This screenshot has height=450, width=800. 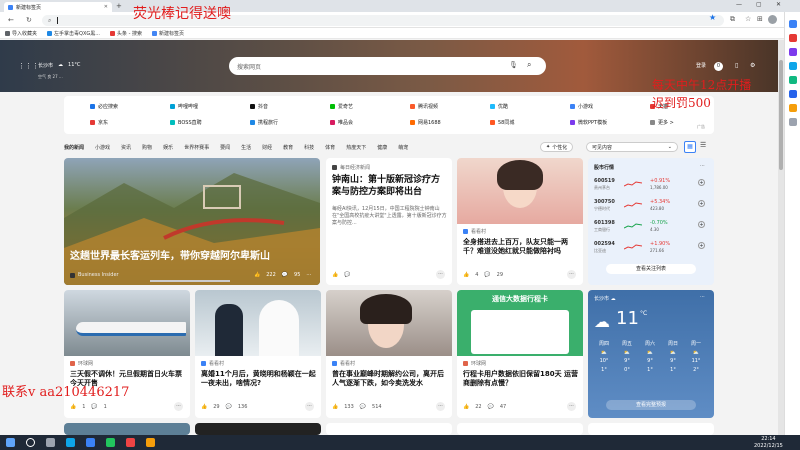 I want to click on phone-icon: ▯, so click(x=736, y=65).